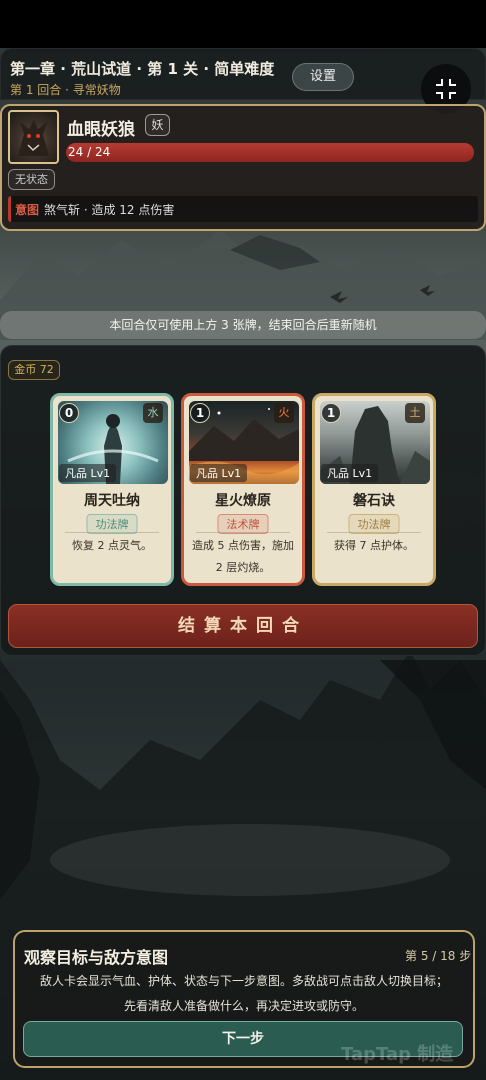 The height and width of the screenshot is (1080, 486). Describe the element at coordinates (157, 125) in the screenshot. I see `enemy-type-tag: 妖` at that location.